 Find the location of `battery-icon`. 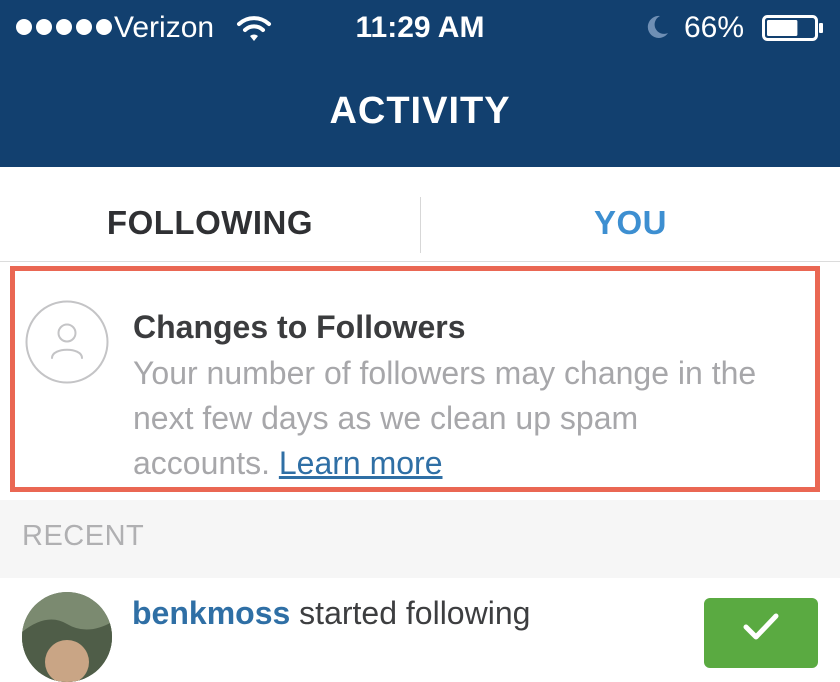

battery-icon is located at coordinates (792, 28).